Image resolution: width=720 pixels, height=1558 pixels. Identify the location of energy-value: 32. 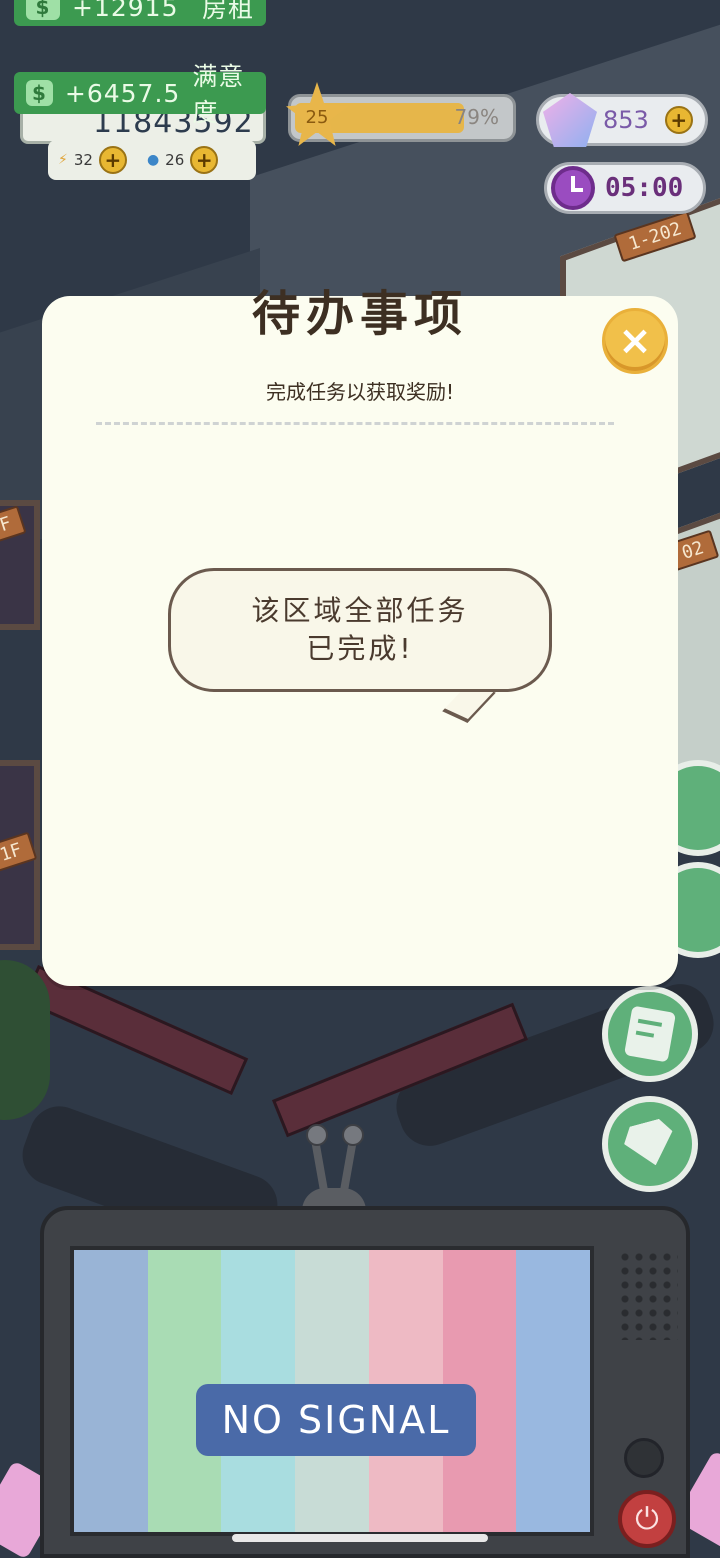
(83, 160).